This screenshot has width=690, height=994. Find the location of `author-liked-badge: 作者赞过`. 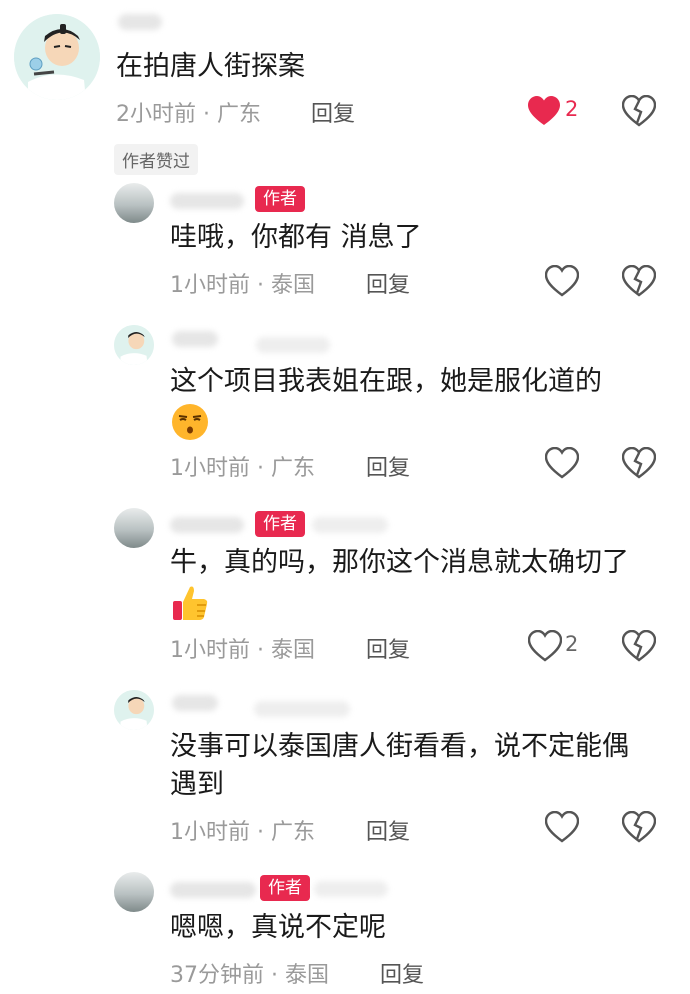

author-liked-badge: 作者赞过 is located at coordinates (156, 159).